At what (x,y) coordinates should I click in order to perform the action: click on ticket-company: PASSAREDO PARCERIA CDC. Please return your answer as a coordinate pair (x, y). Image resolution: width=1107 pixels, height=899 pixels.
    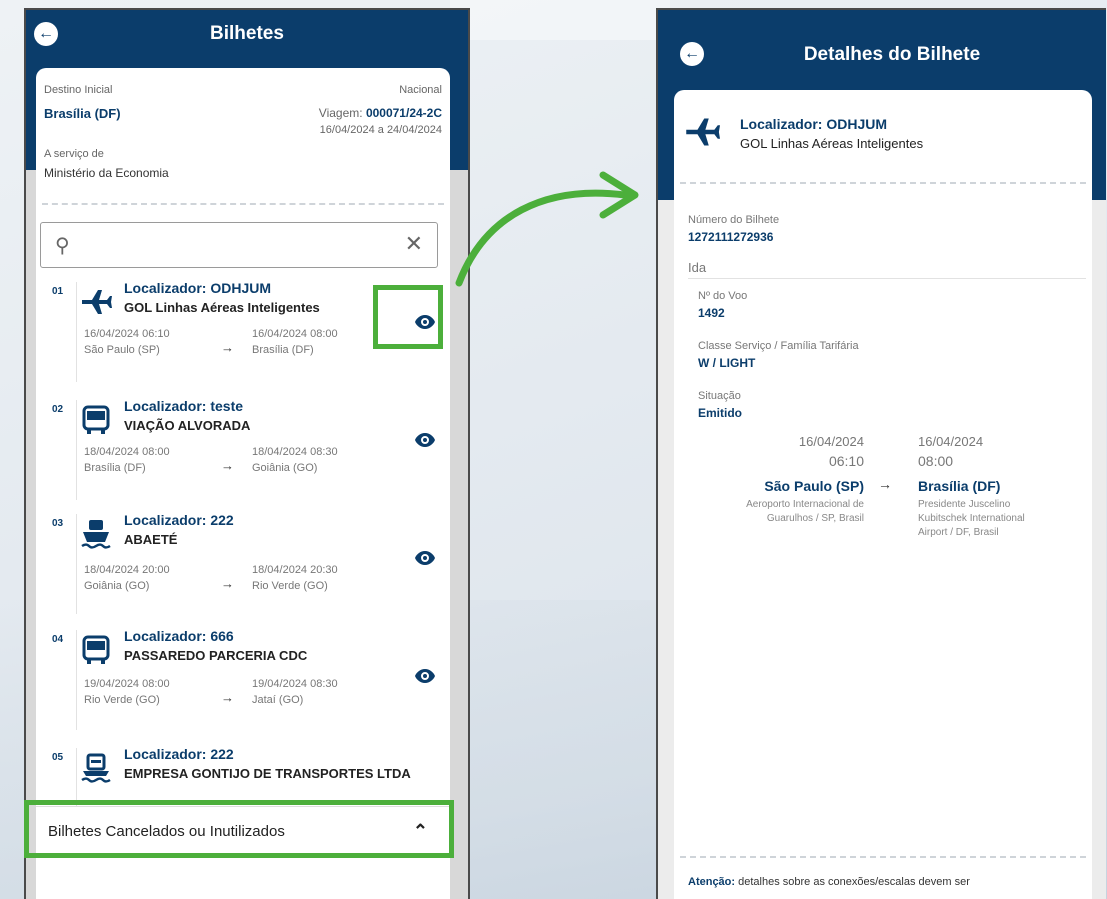
    Looking at the image, I should click on (216, 655).